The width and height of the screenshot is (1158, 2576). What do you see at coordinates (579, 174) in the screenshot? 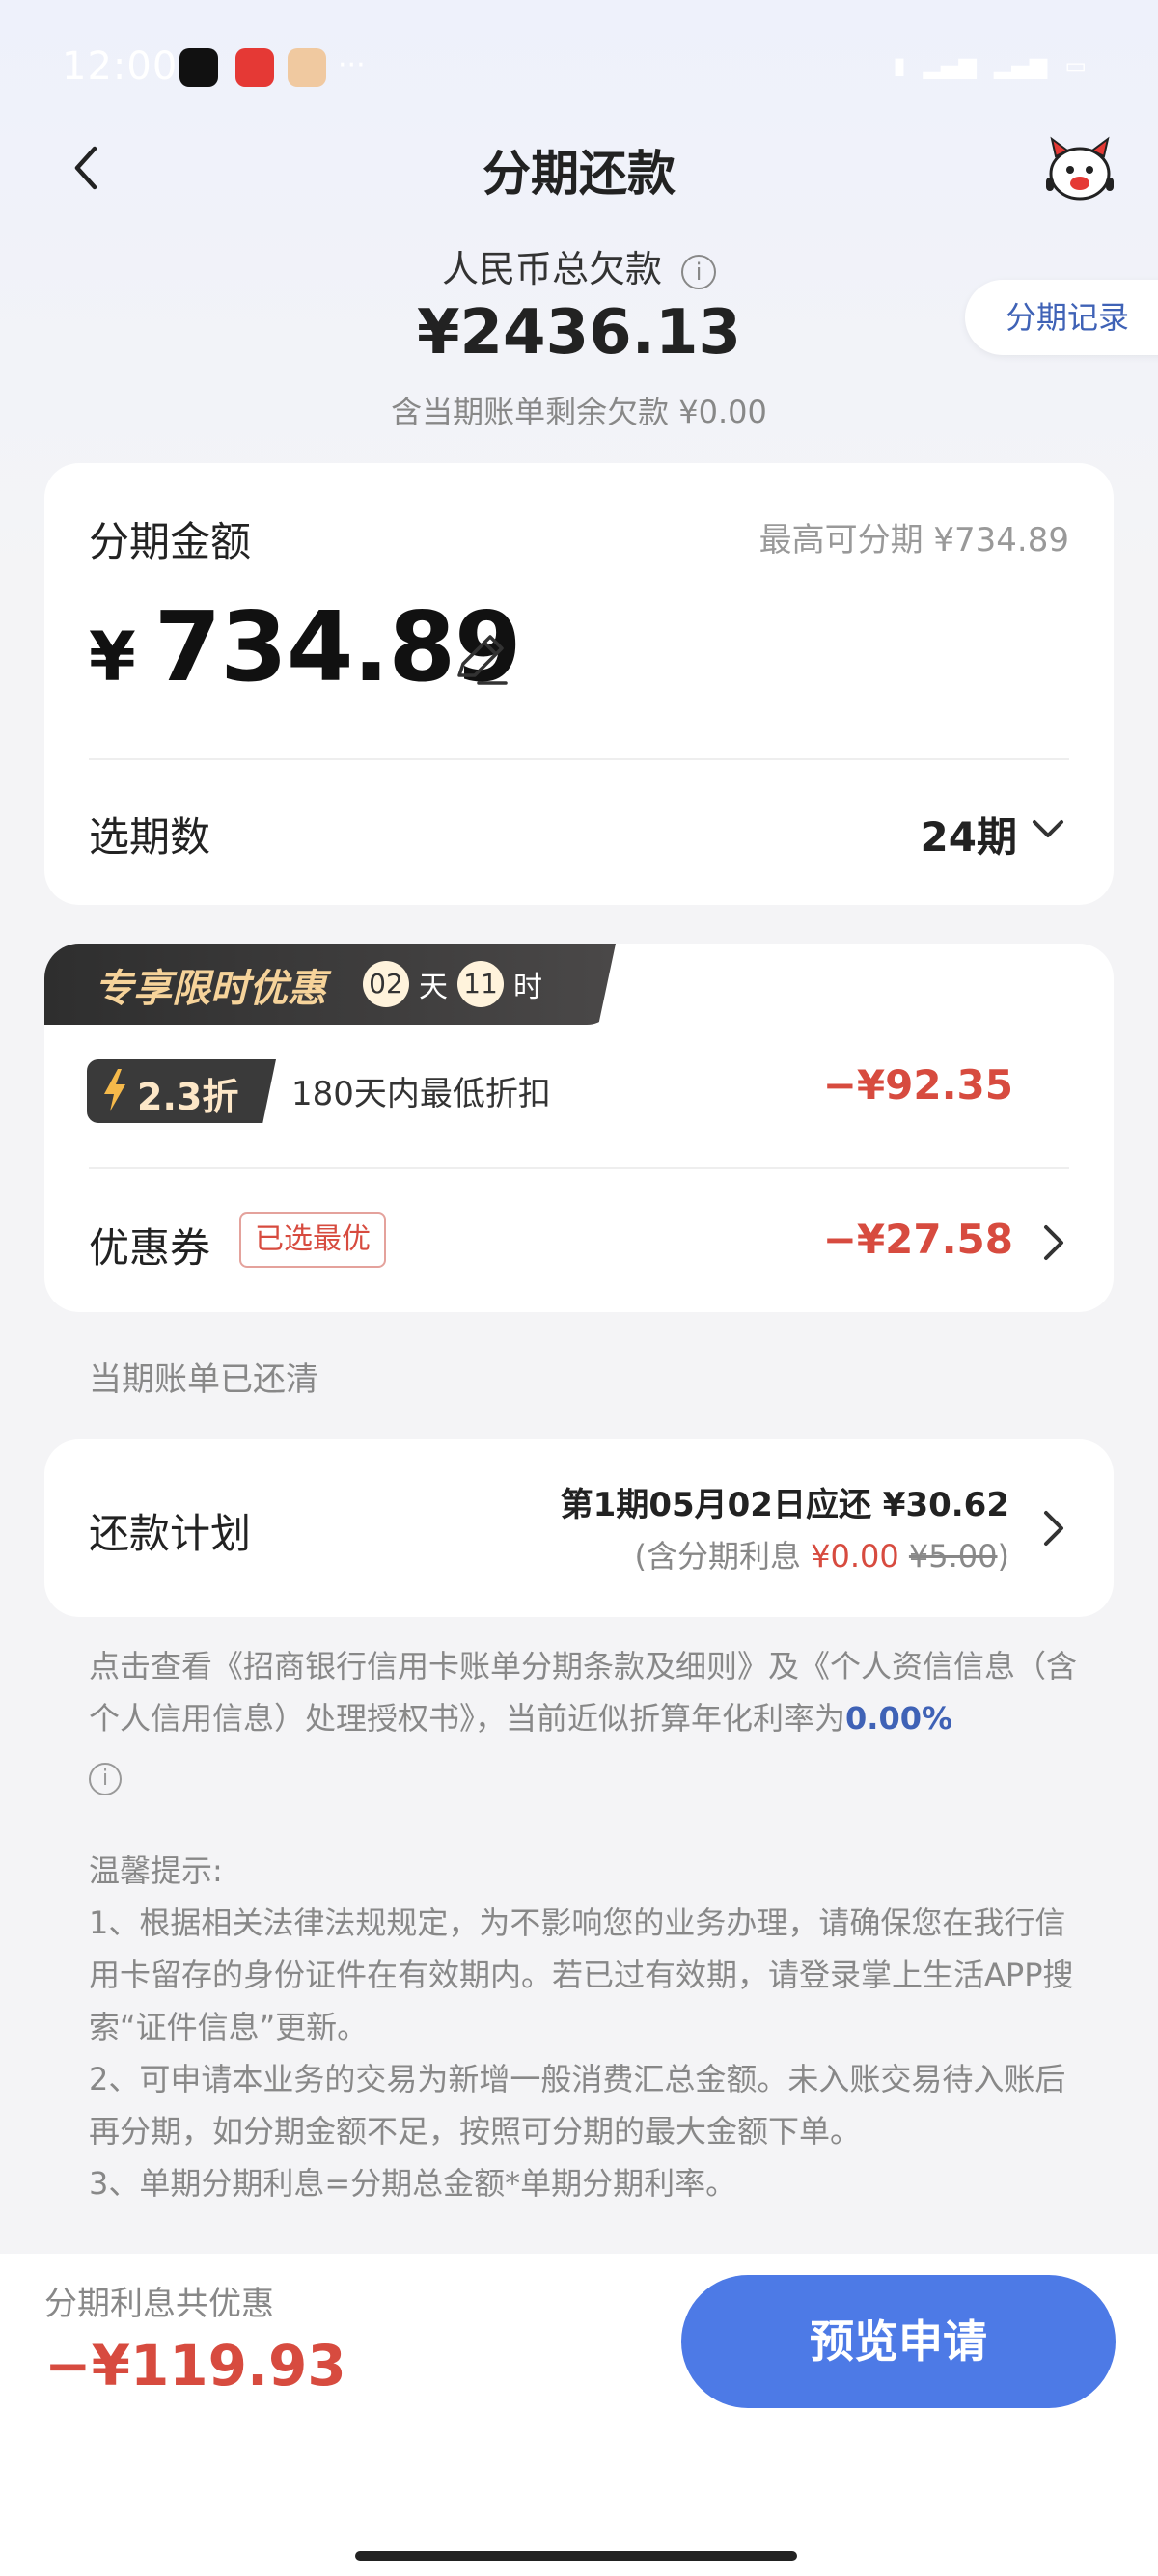
I see `page-title: 分期还款` at bounding box center [579, 174].